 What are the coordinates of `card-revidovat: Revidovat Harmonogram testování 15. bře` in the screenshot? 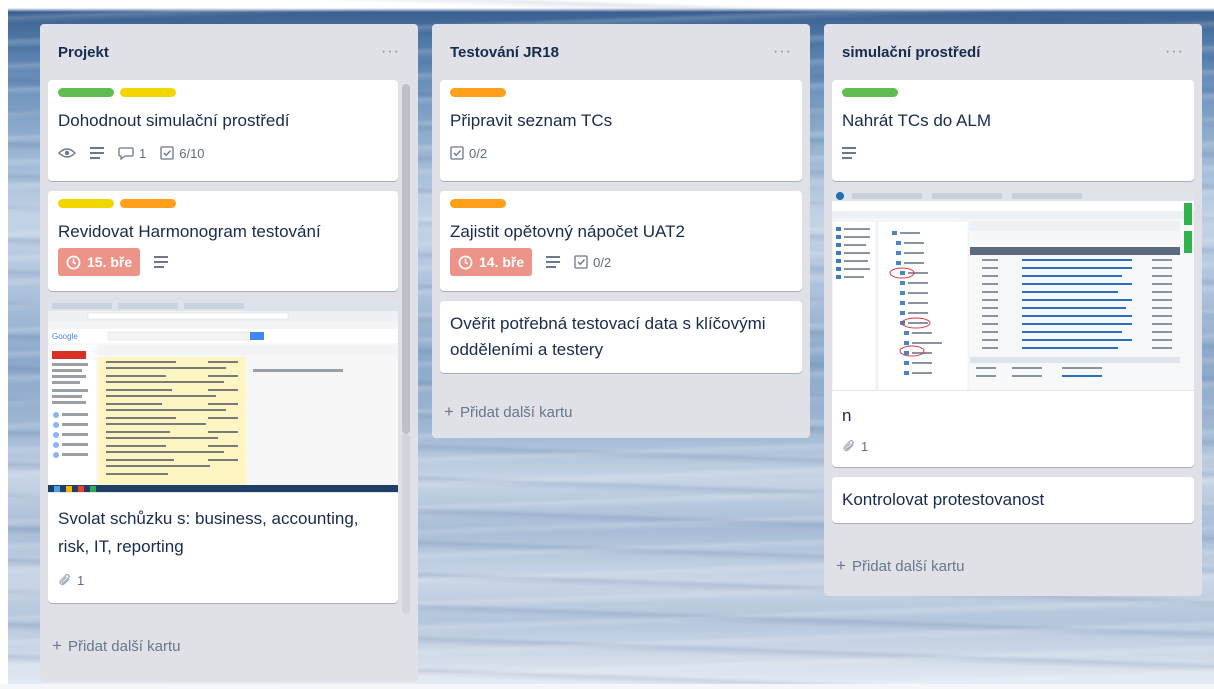 It's located at (223, 241).